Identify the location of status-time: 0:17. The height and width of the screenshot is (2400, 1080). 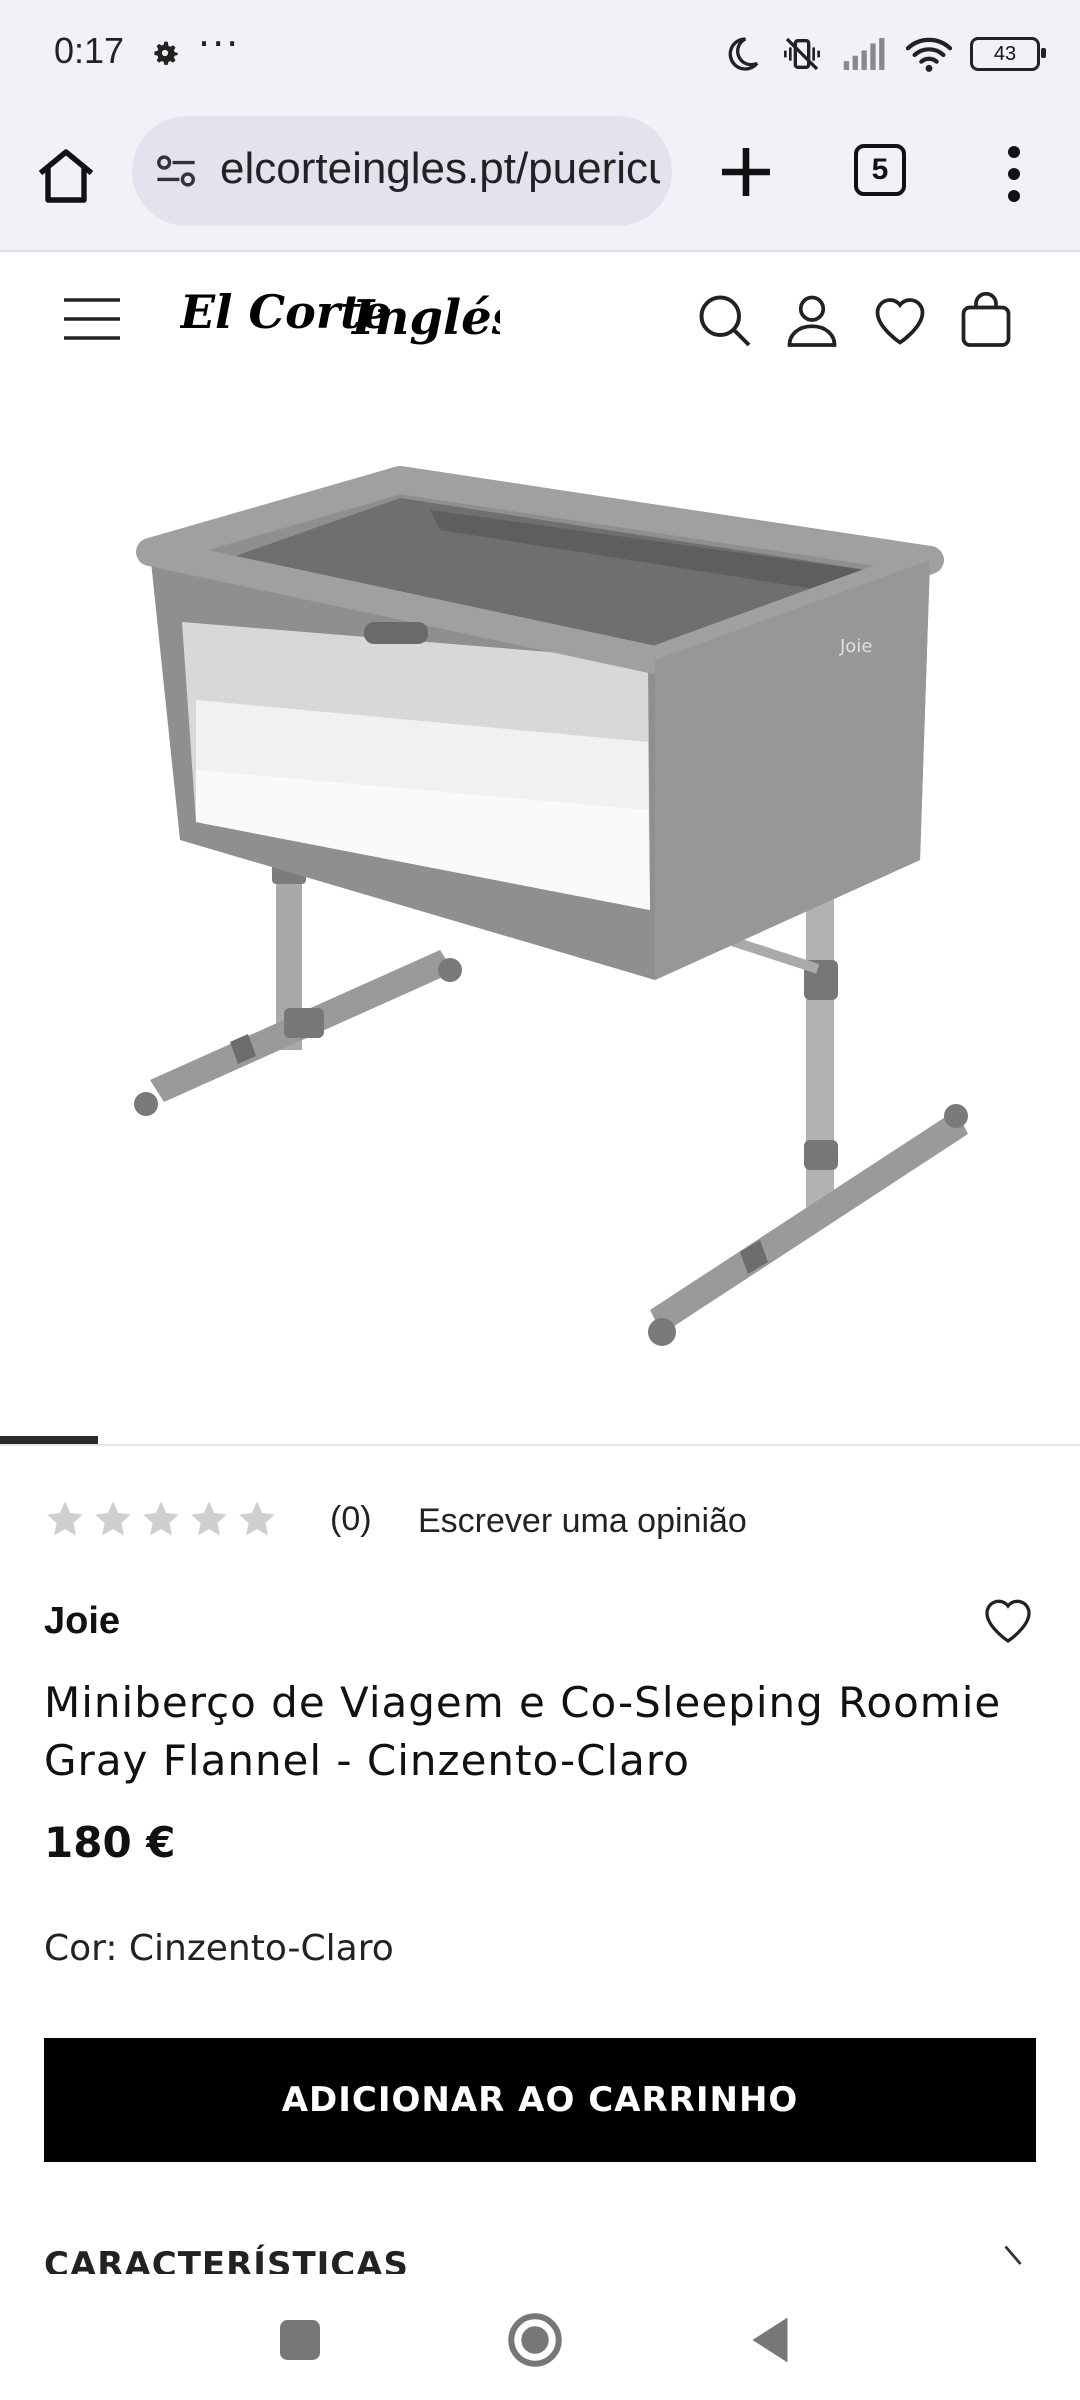
(89, 50).